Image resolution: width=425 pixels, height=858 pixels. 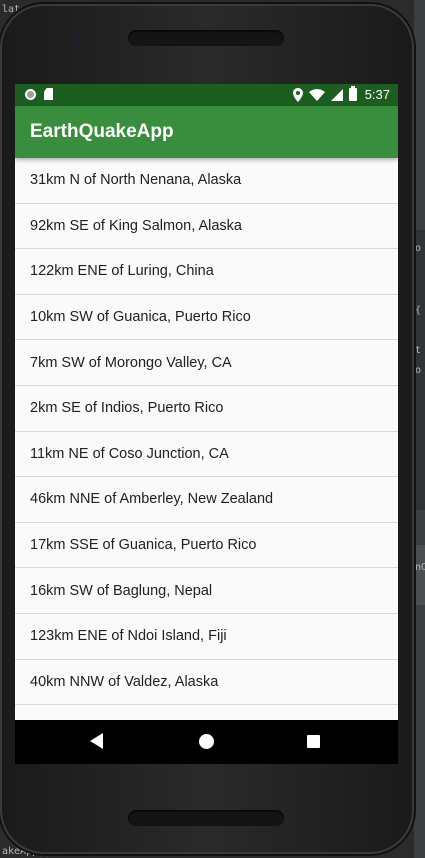 I want to click on earthquake-location: 16km SW of Baglung, Nepal, so click(x=121, y=590).